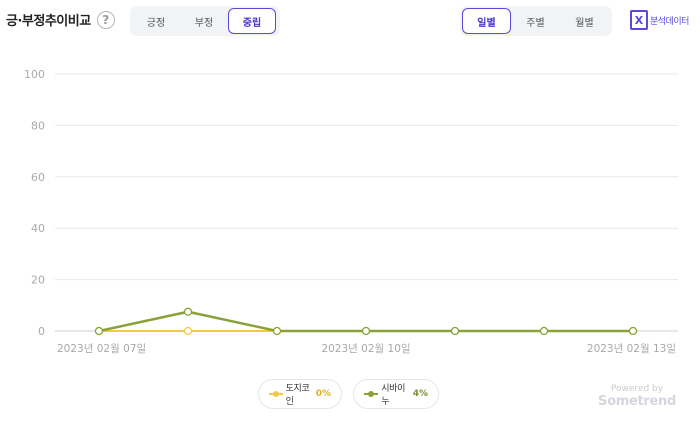  Describe the element at coordinates (38, 228) in the screenshot. I see `y-tick-label: 40` at that location.